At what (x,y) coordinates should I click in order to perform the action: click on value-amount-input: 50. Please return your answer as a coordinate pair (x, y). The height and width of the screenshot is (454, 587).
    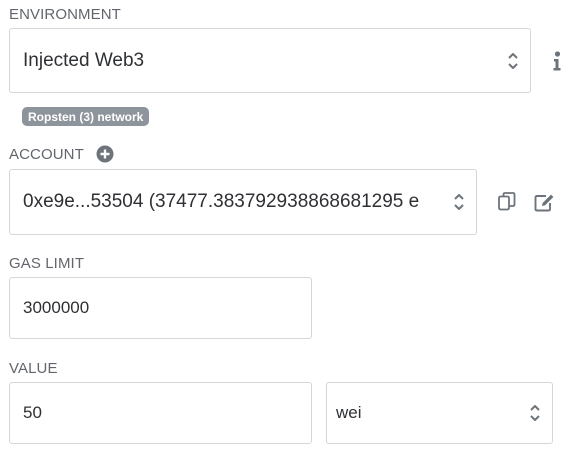
    Looking at the image, I should click on (160, 413).